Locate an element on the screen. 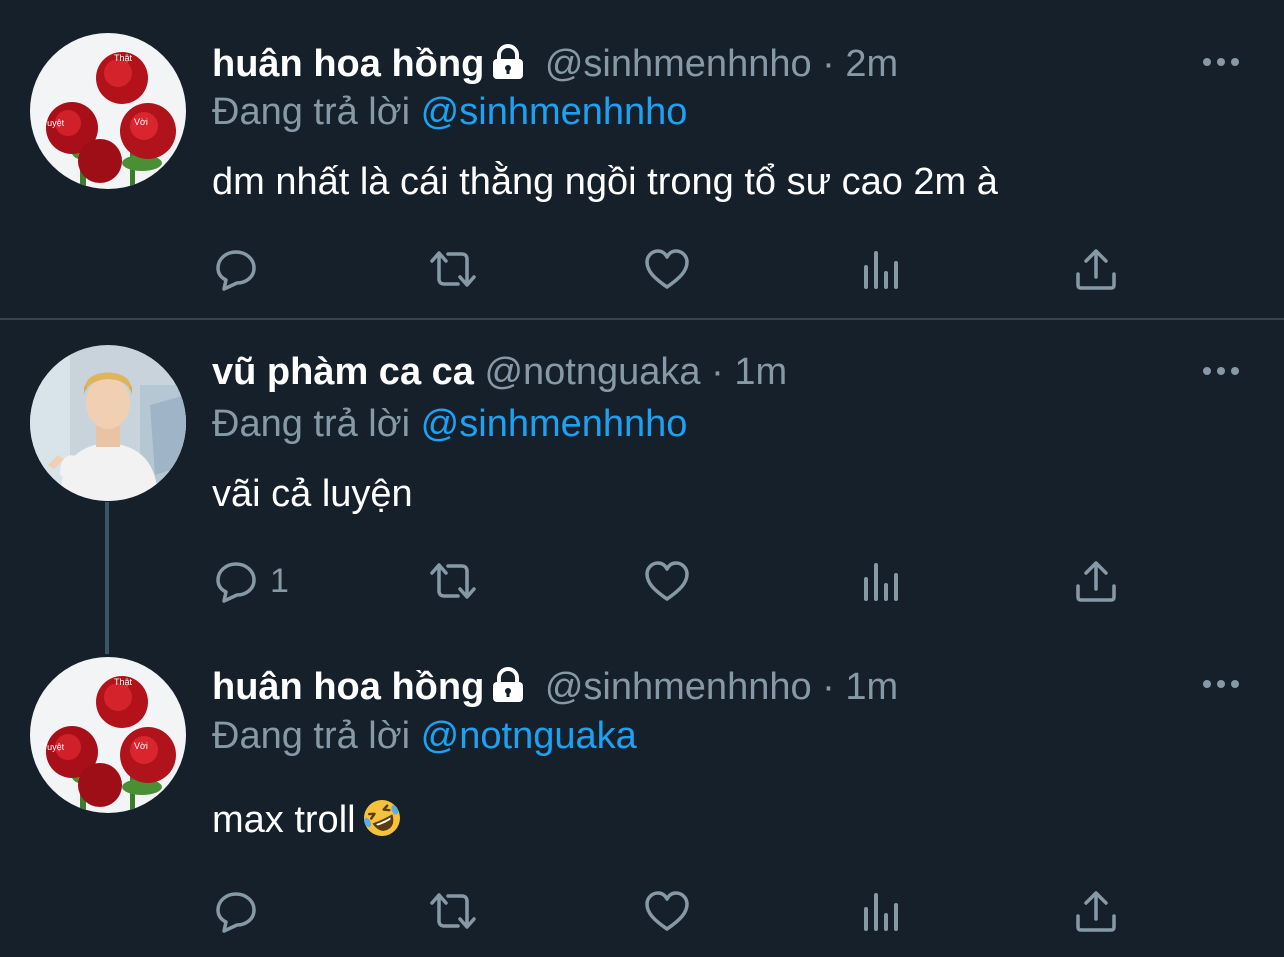 The height and width of the screenshot is (957, 1284). reply-count: 1 is located at coordinates (279, 580).